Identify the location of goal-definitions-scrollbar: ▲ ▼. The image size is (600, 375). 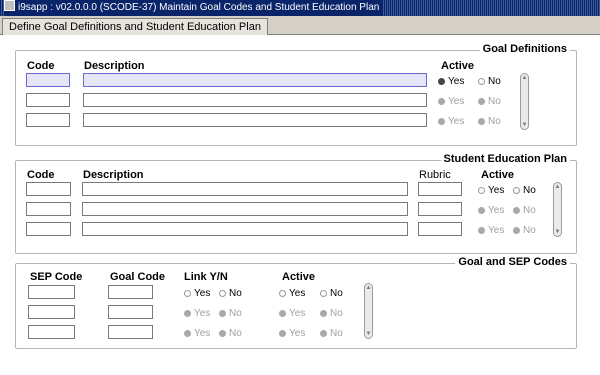
(524, 101).